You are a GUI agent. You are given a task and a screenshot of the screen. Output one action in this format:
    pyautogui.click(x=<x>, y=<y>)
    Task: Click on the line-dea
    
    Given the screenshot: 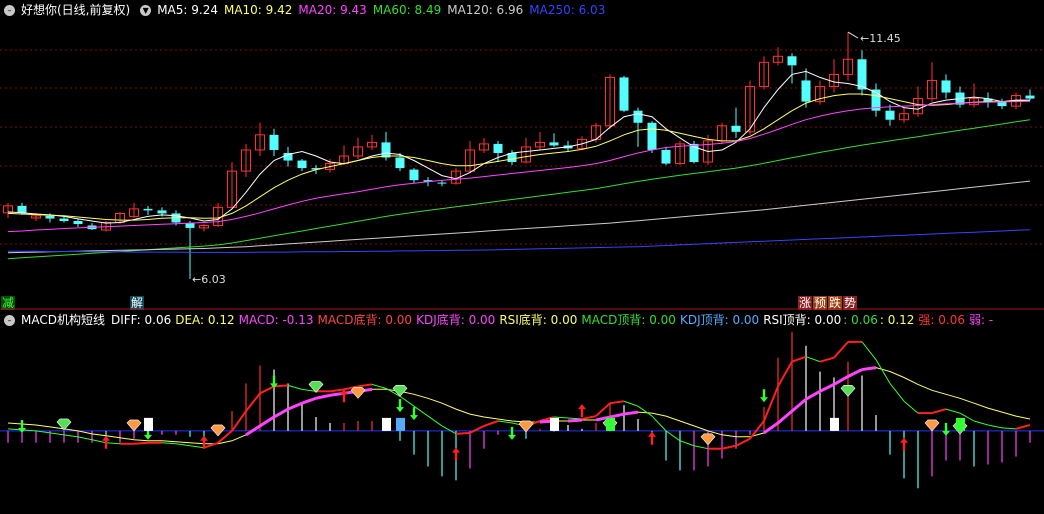 What is the action you would take?
    pyautogui.click(x=519, y=406)
    